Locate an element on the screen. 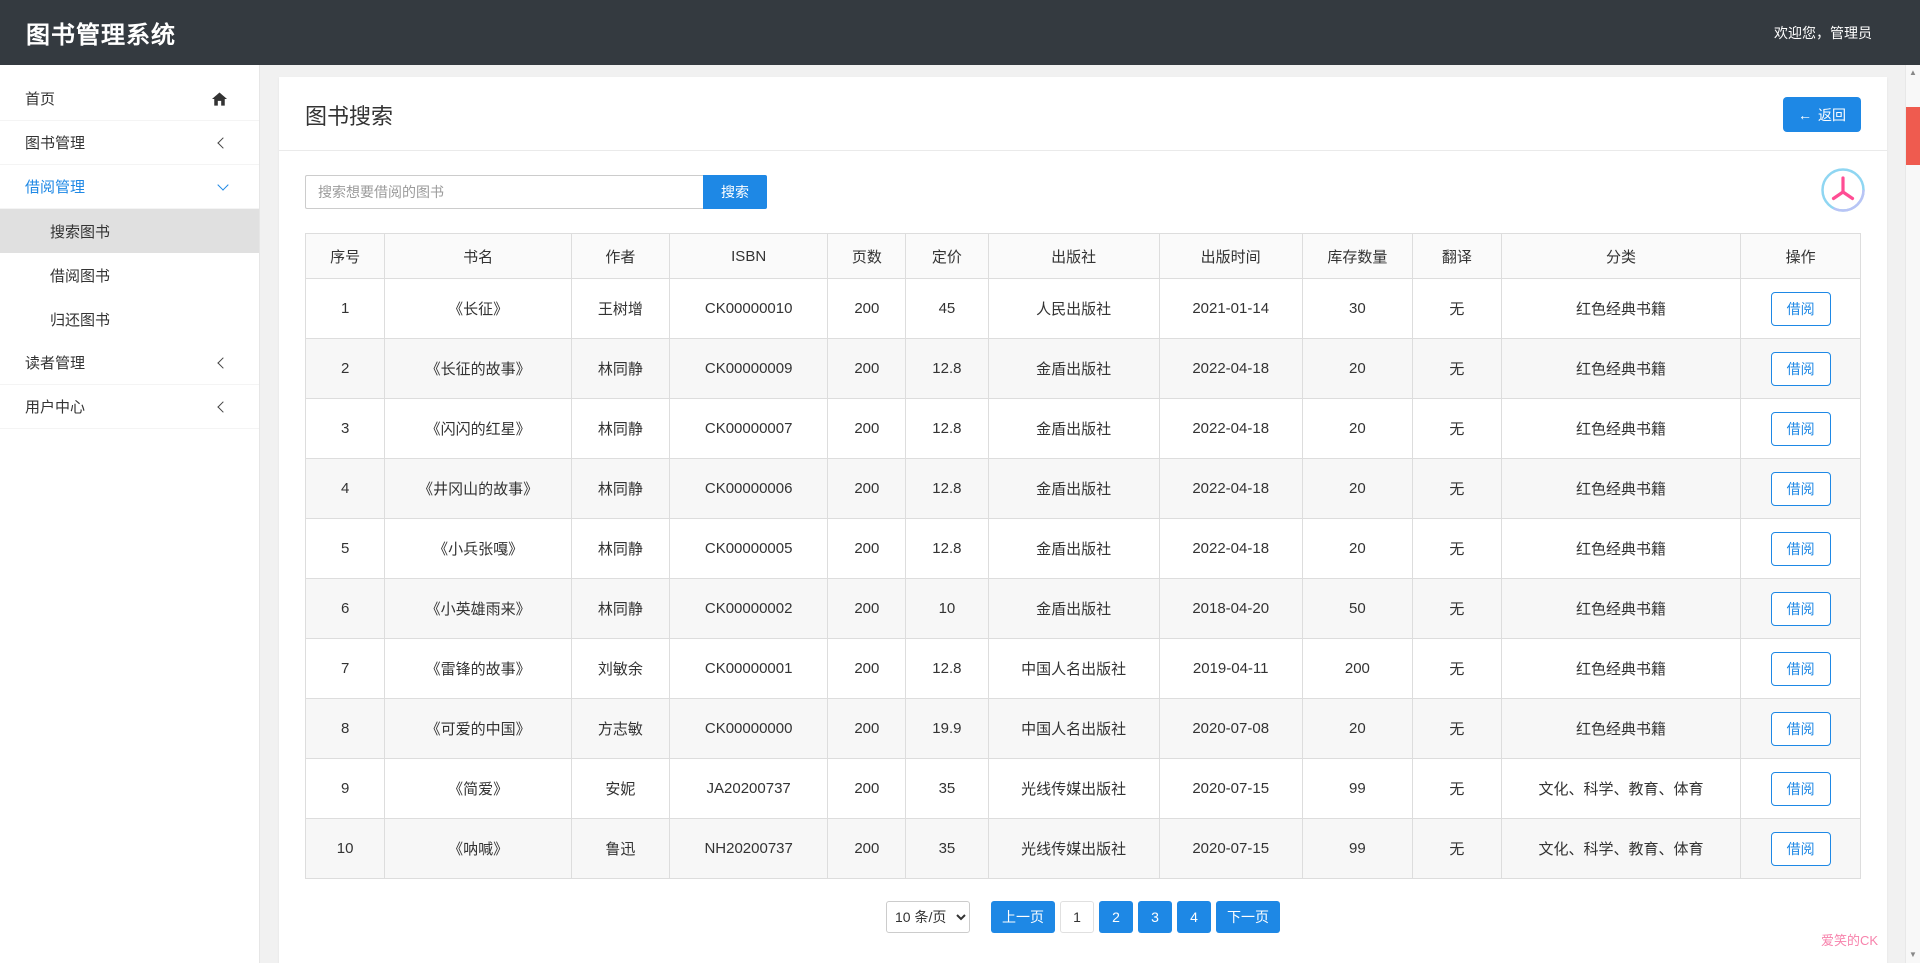 The image size is (1920, 963). scroll-up-icon: ▲ is located at coordinates (1913, 73).